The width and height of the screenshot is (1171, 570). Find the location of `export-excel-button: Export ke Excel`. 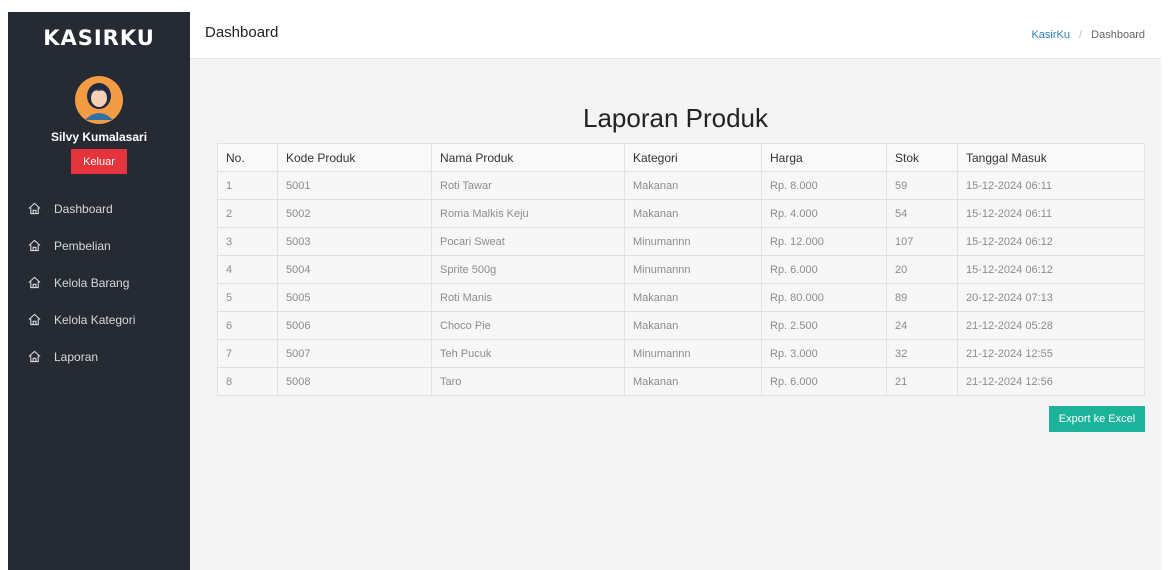

export-excel-button: Export ke Excel is located at coordinates (1097, 419).